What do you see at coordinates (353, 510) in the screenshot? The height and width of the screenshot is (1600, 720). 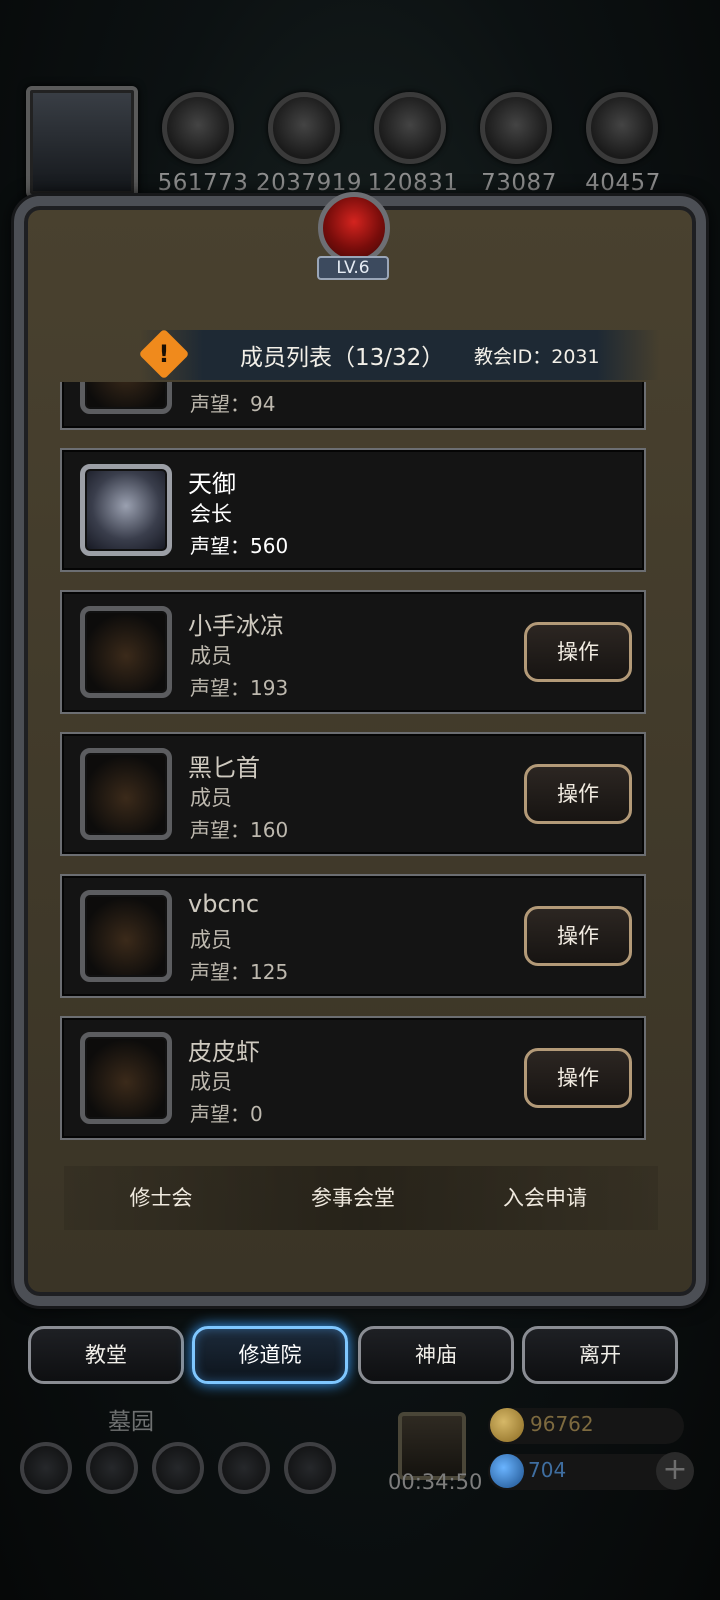 I see `list-item: 天御 会长 声望：560` at bounding box center [353, 510].